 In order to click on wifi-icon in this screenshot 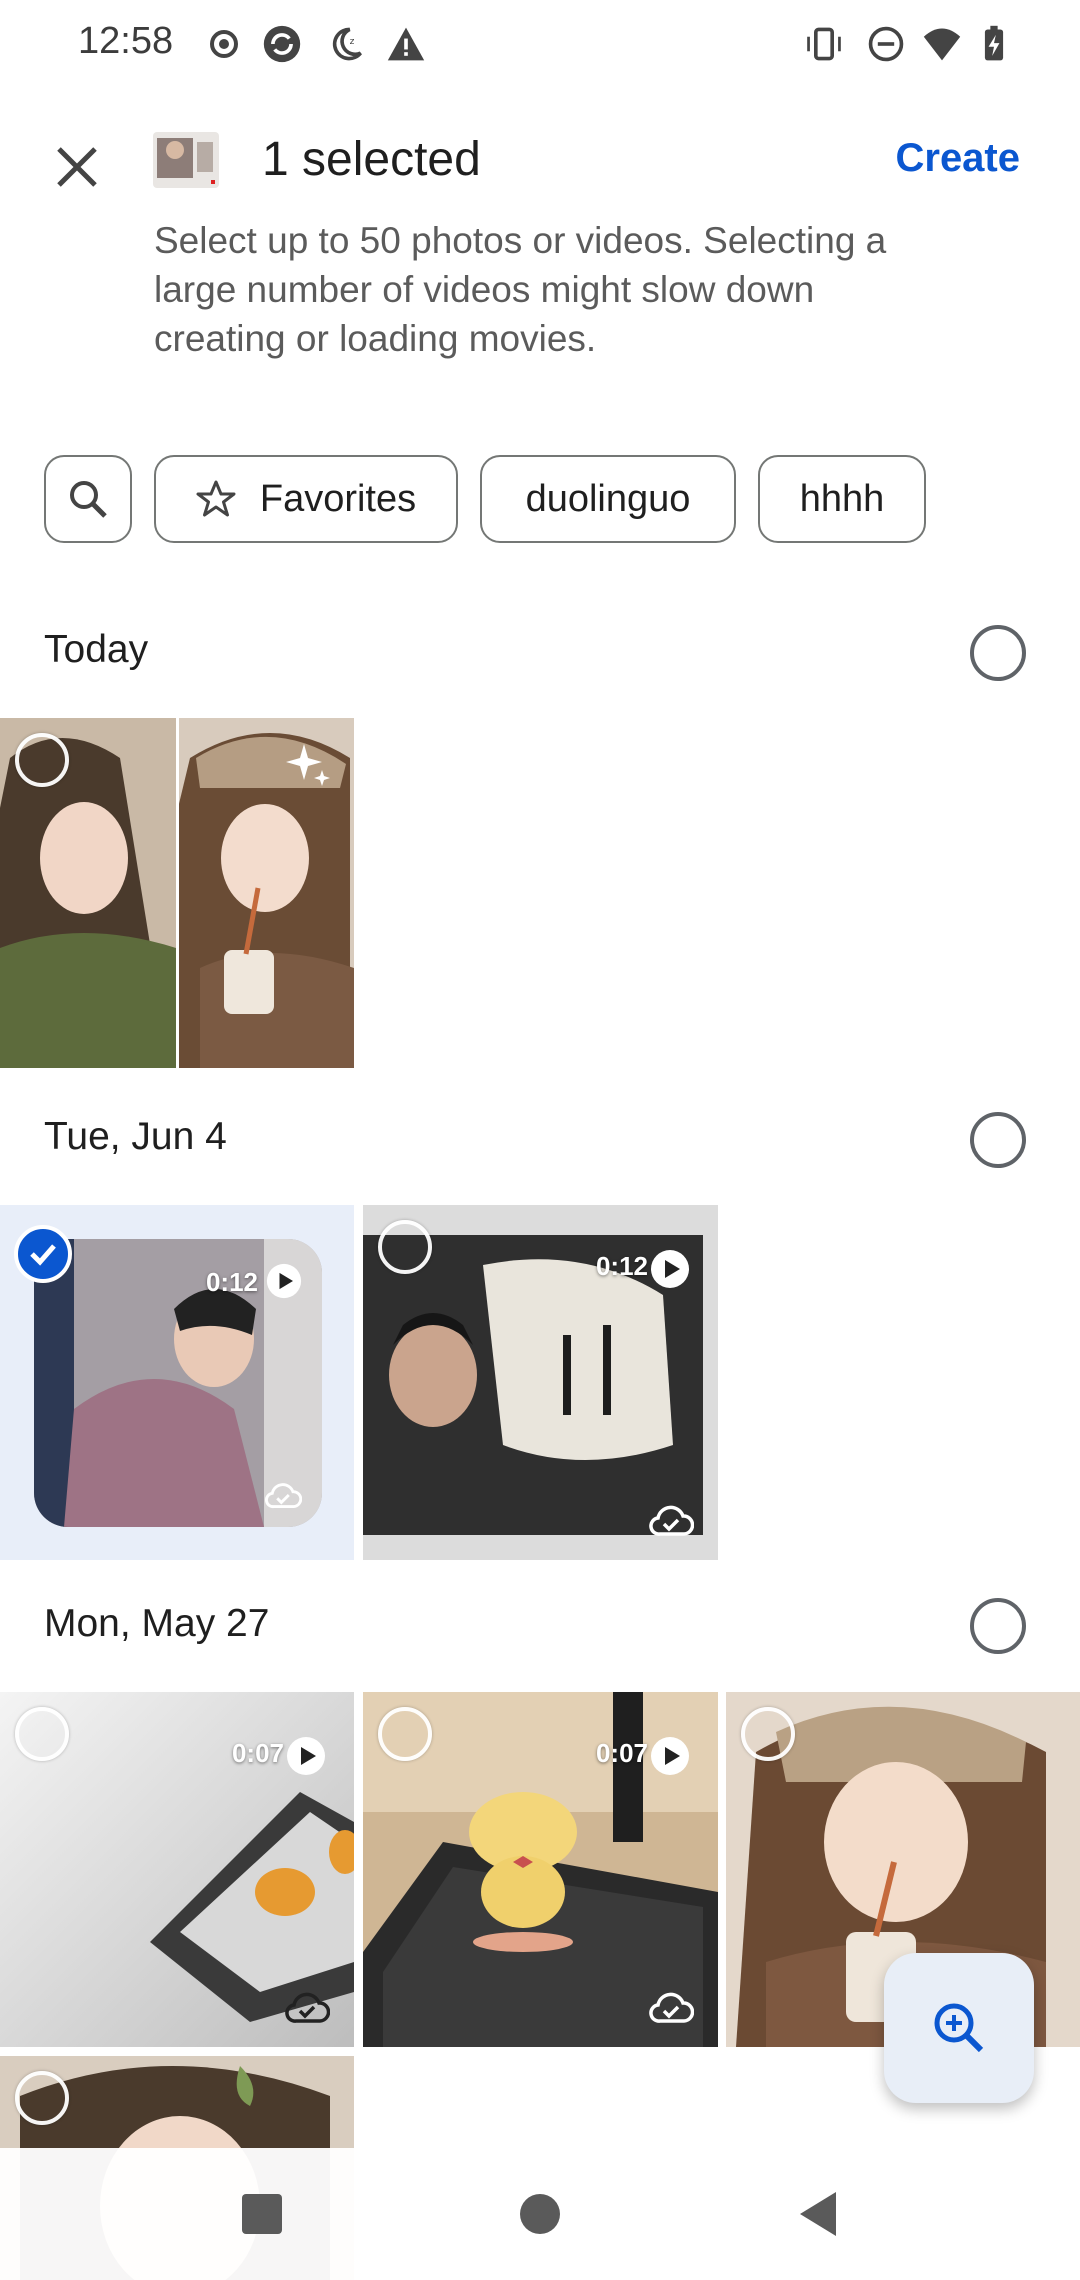, I will do `click(942, 44)`.